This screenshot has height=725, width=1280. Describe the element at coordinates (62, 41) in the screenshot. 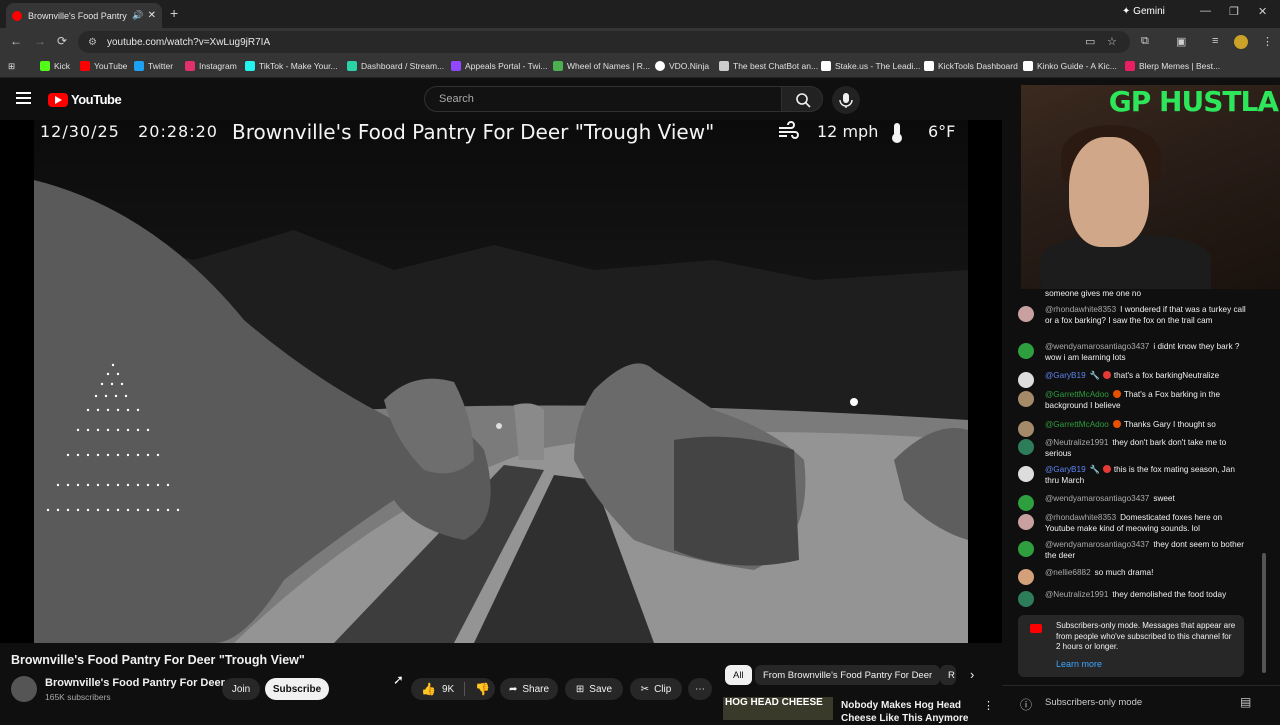

I see `reload-icon: ⟳` at that location.